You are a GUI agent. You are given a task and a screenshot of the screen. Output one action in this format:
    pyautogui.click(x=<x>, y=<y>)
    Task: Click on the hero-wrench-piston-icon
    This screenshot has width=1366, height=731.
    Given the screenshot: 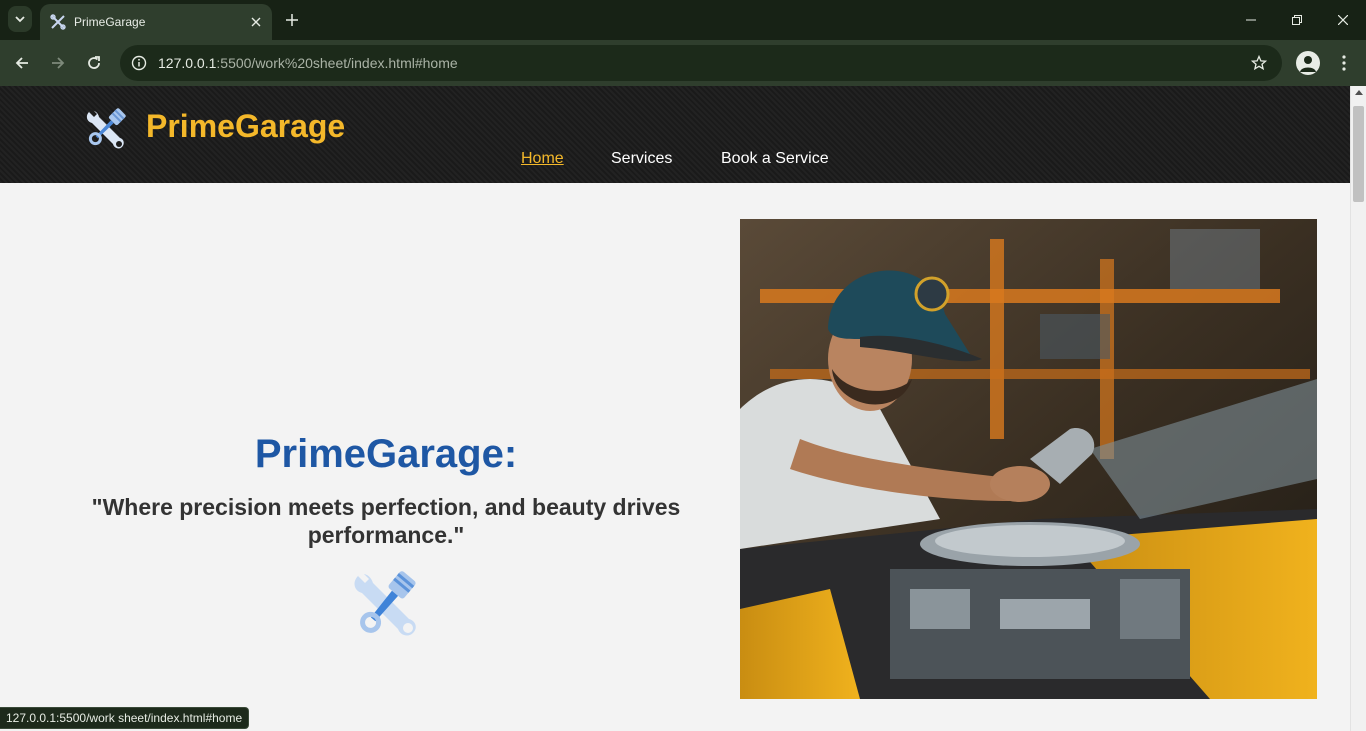 What is the action you would take?
    pyautogui.click(x=386, y=604)
    